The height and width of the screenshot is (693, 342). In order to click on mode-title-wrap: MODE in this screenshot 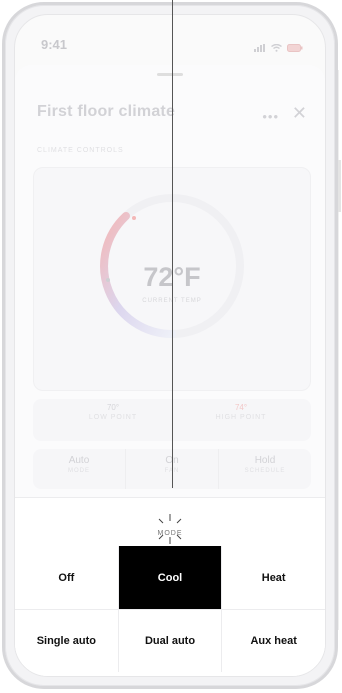, I will do `click(170, 528)`.